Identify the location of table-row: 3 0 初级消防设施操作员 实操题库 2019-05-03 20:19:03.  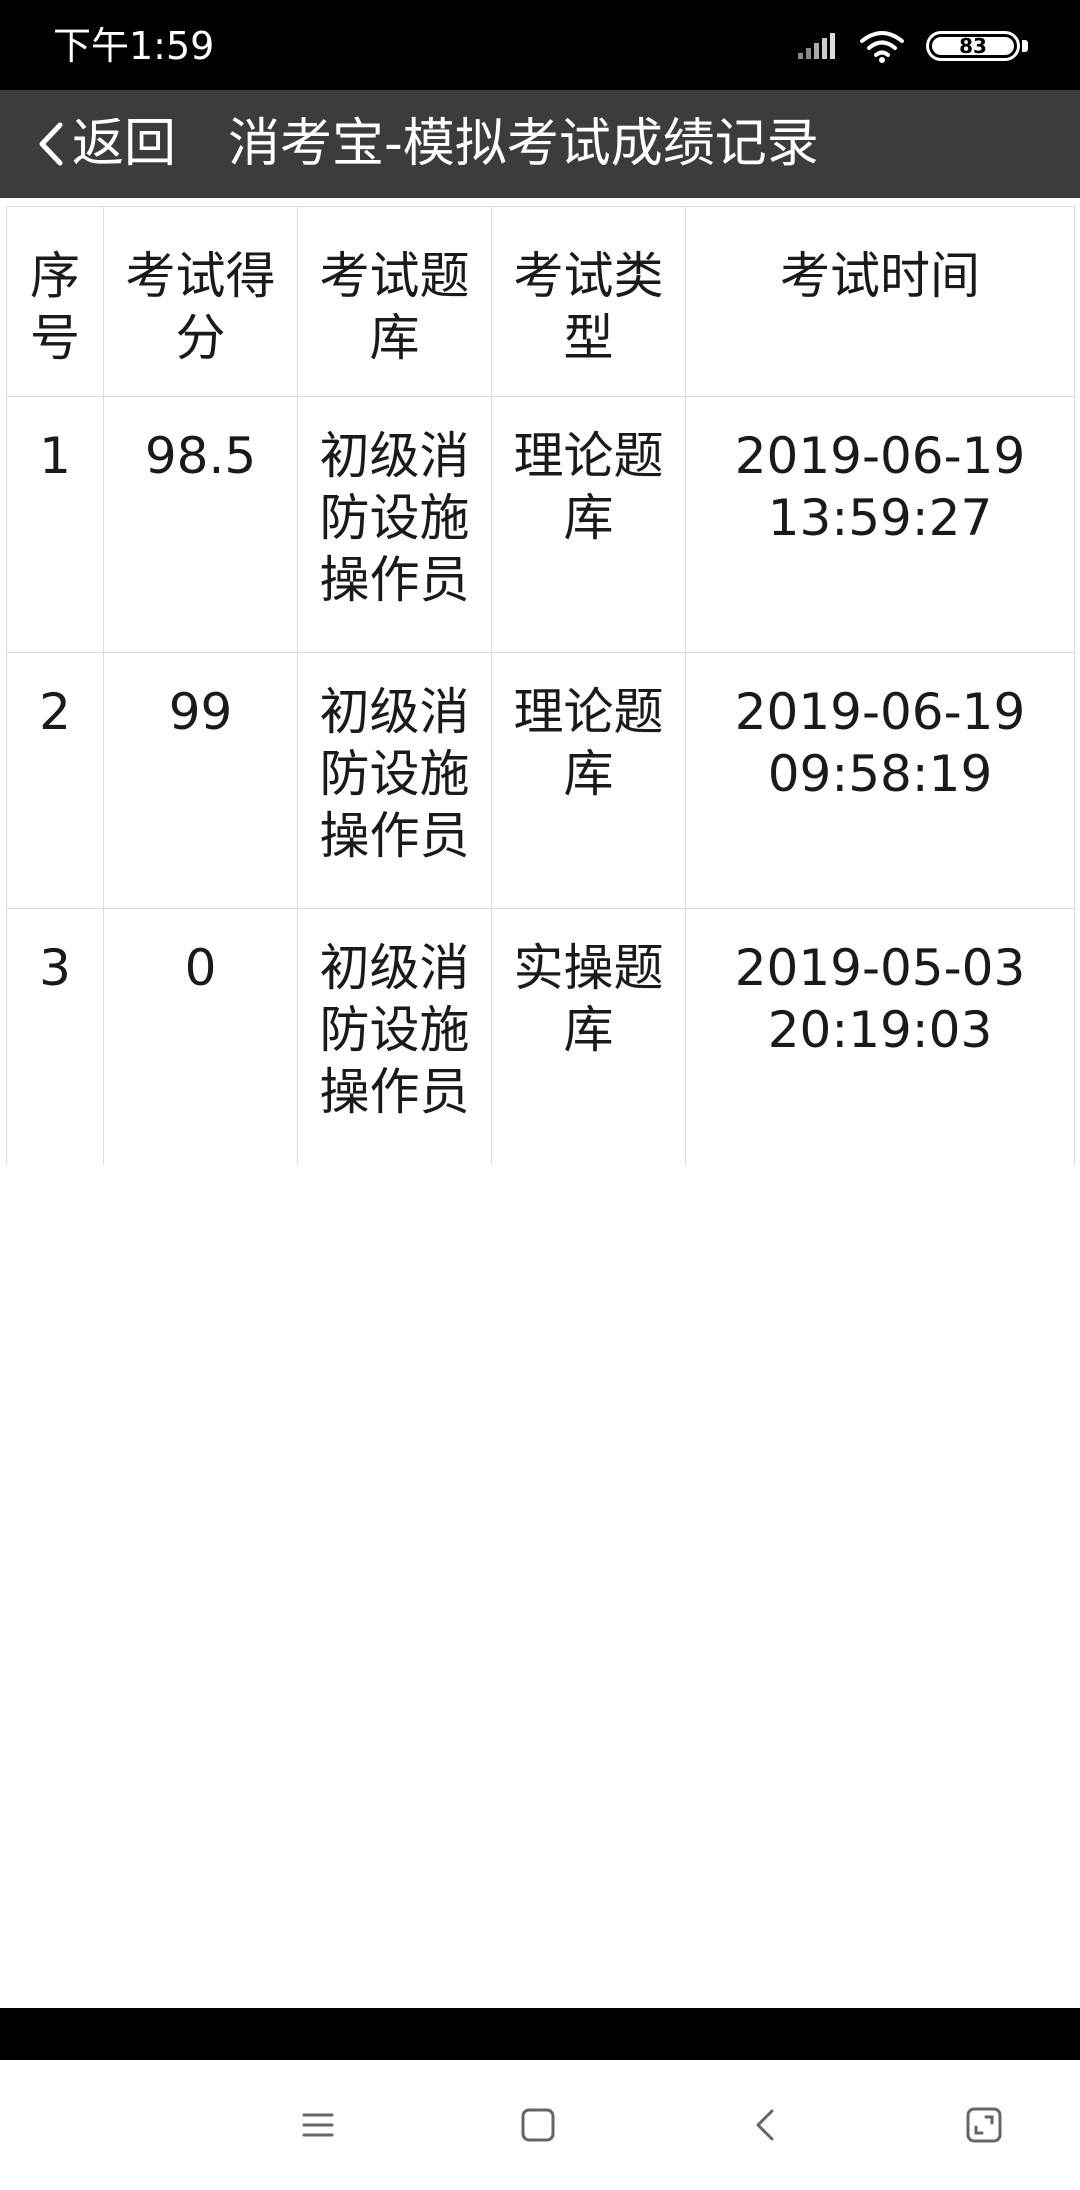
(540, 1036).